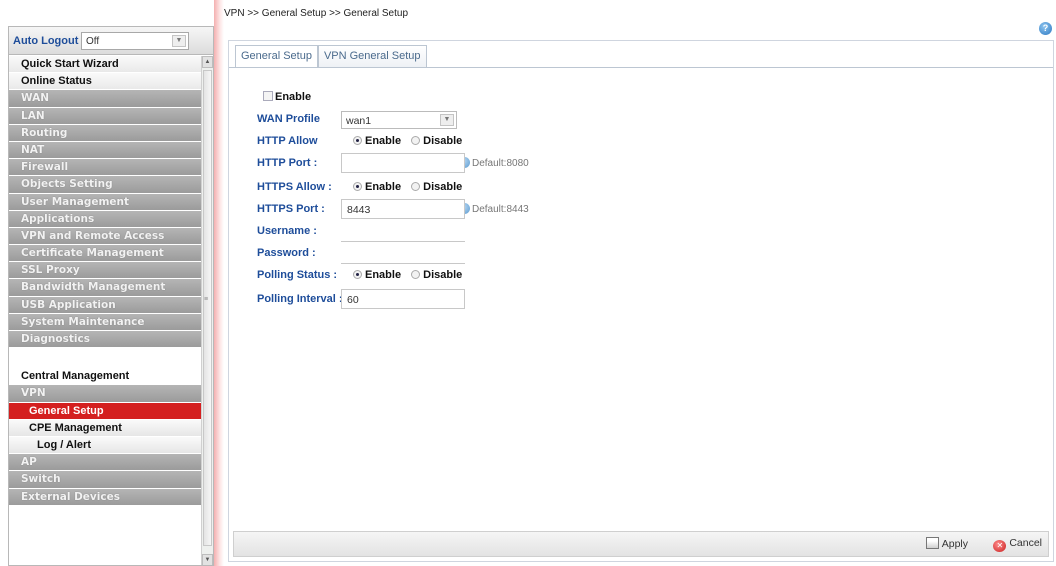 This screenshot has width=1056, height=566. Describe the element at coordinates (105, 219) in the screenshot. I see `sidebar-item-applications: Applications` at that location.